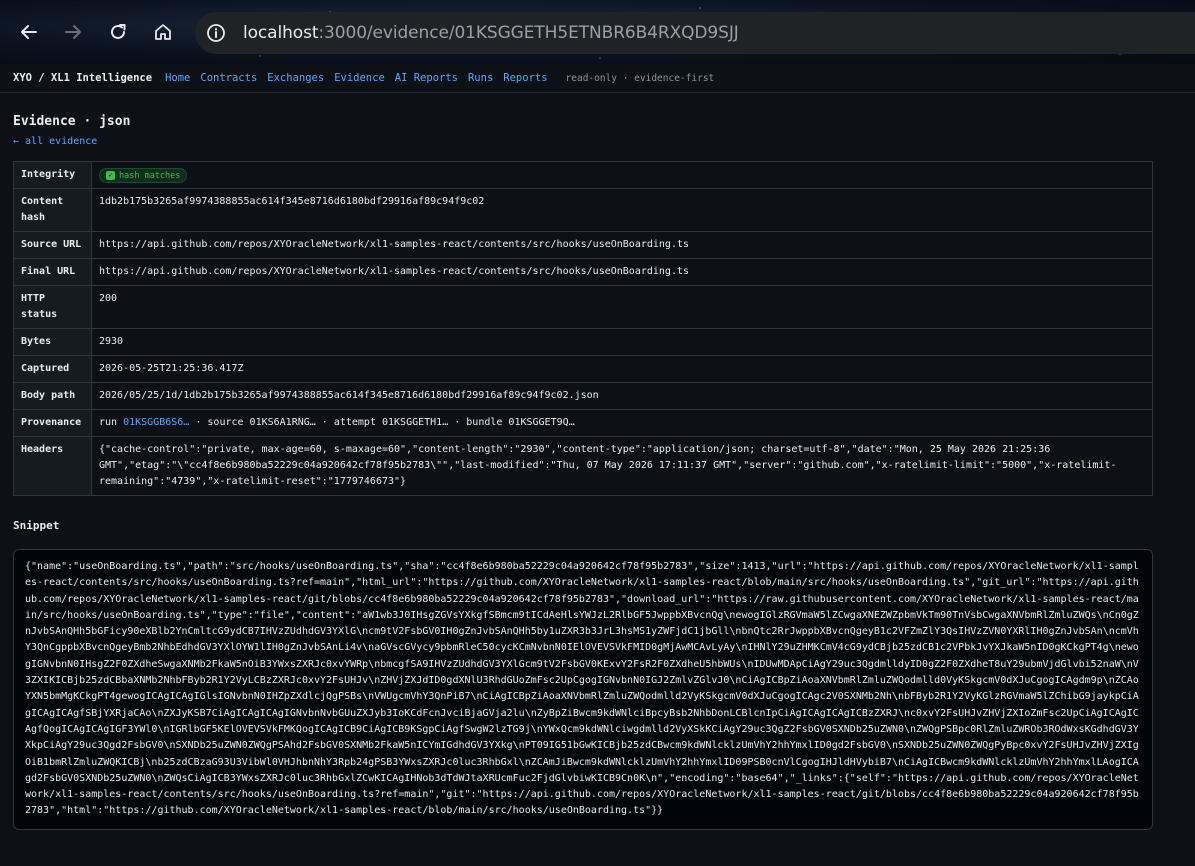  I want to click on nav-note: read-only · evidence-first, so click(640, 78).